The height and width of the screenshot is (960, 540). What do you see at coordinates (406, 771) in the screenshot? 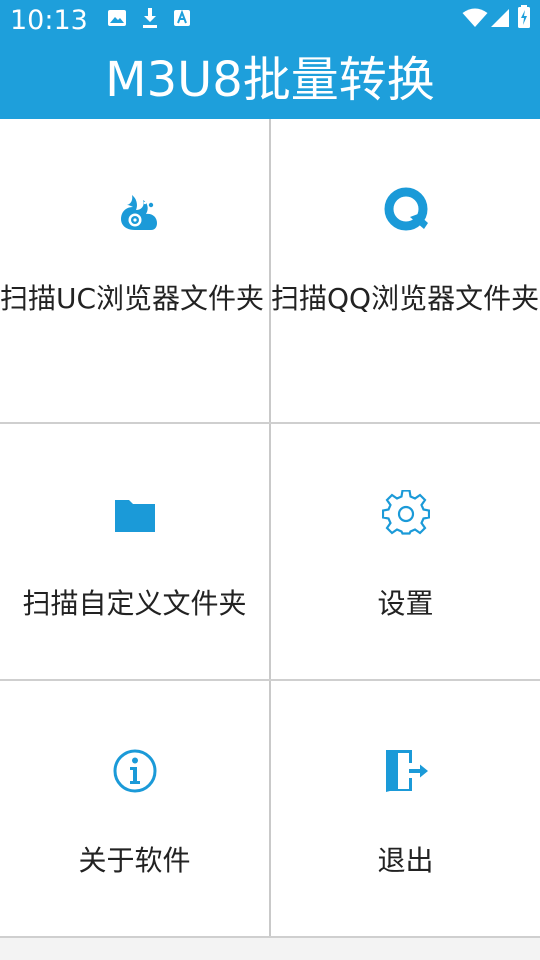
I see `exit-icon` at bounding box center [406, 771].